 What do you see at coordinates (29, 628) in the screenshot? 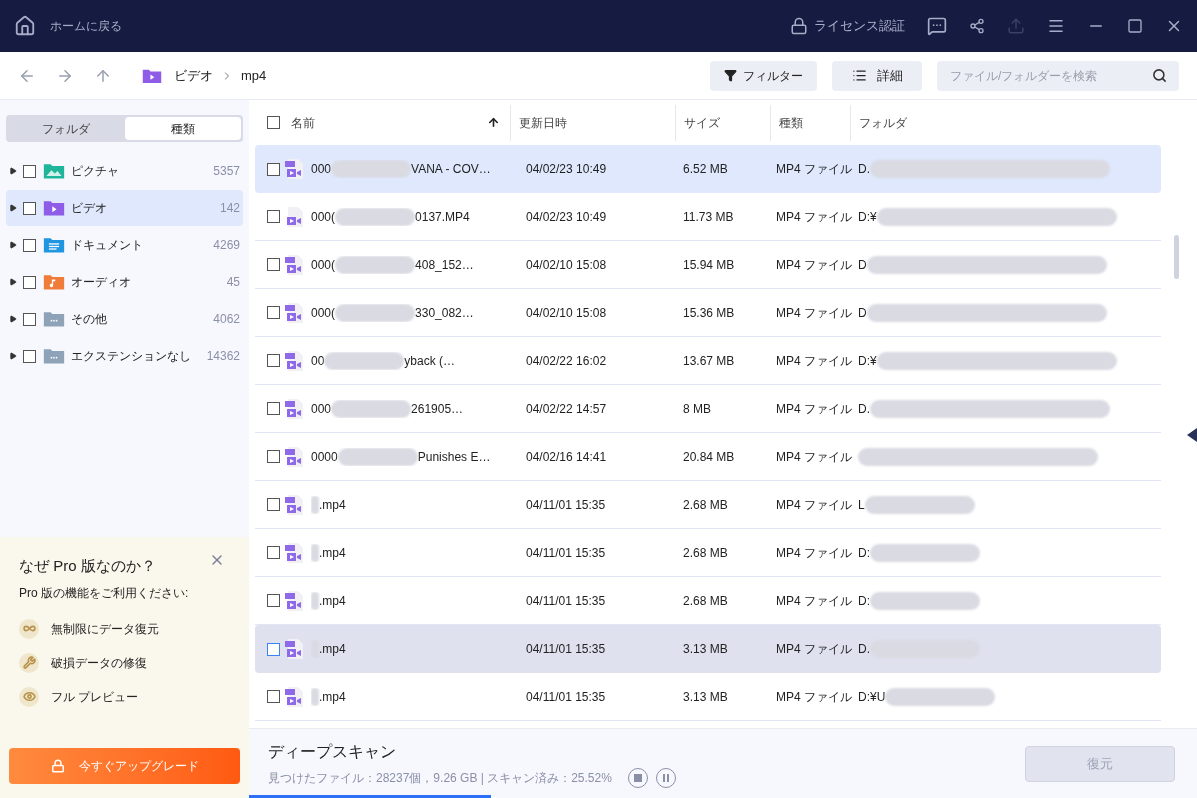
I see `infinity-icon` at bounding box center [29, 628].